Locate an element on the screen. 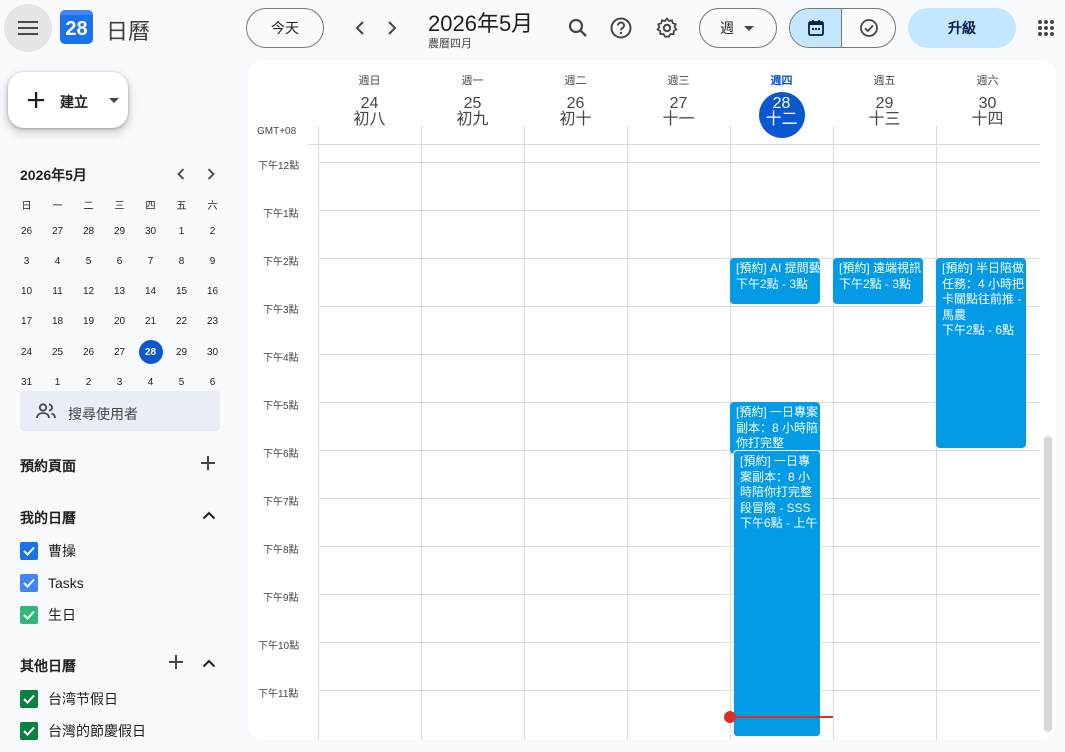 The image size is (1065, 752). mini-day: 14 is located at coordinates (150, 292).